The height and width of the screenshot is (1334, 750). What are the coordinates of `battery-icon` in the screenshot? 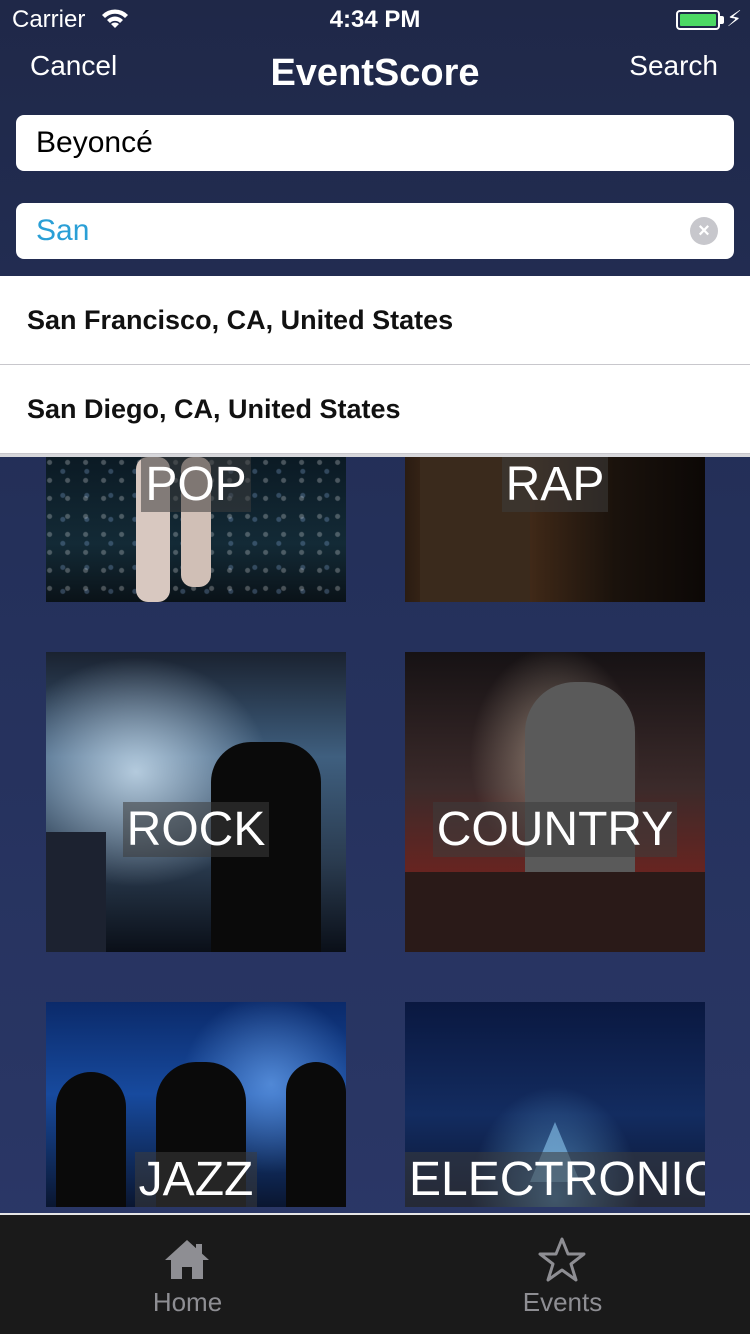 It's located at (698, 20).